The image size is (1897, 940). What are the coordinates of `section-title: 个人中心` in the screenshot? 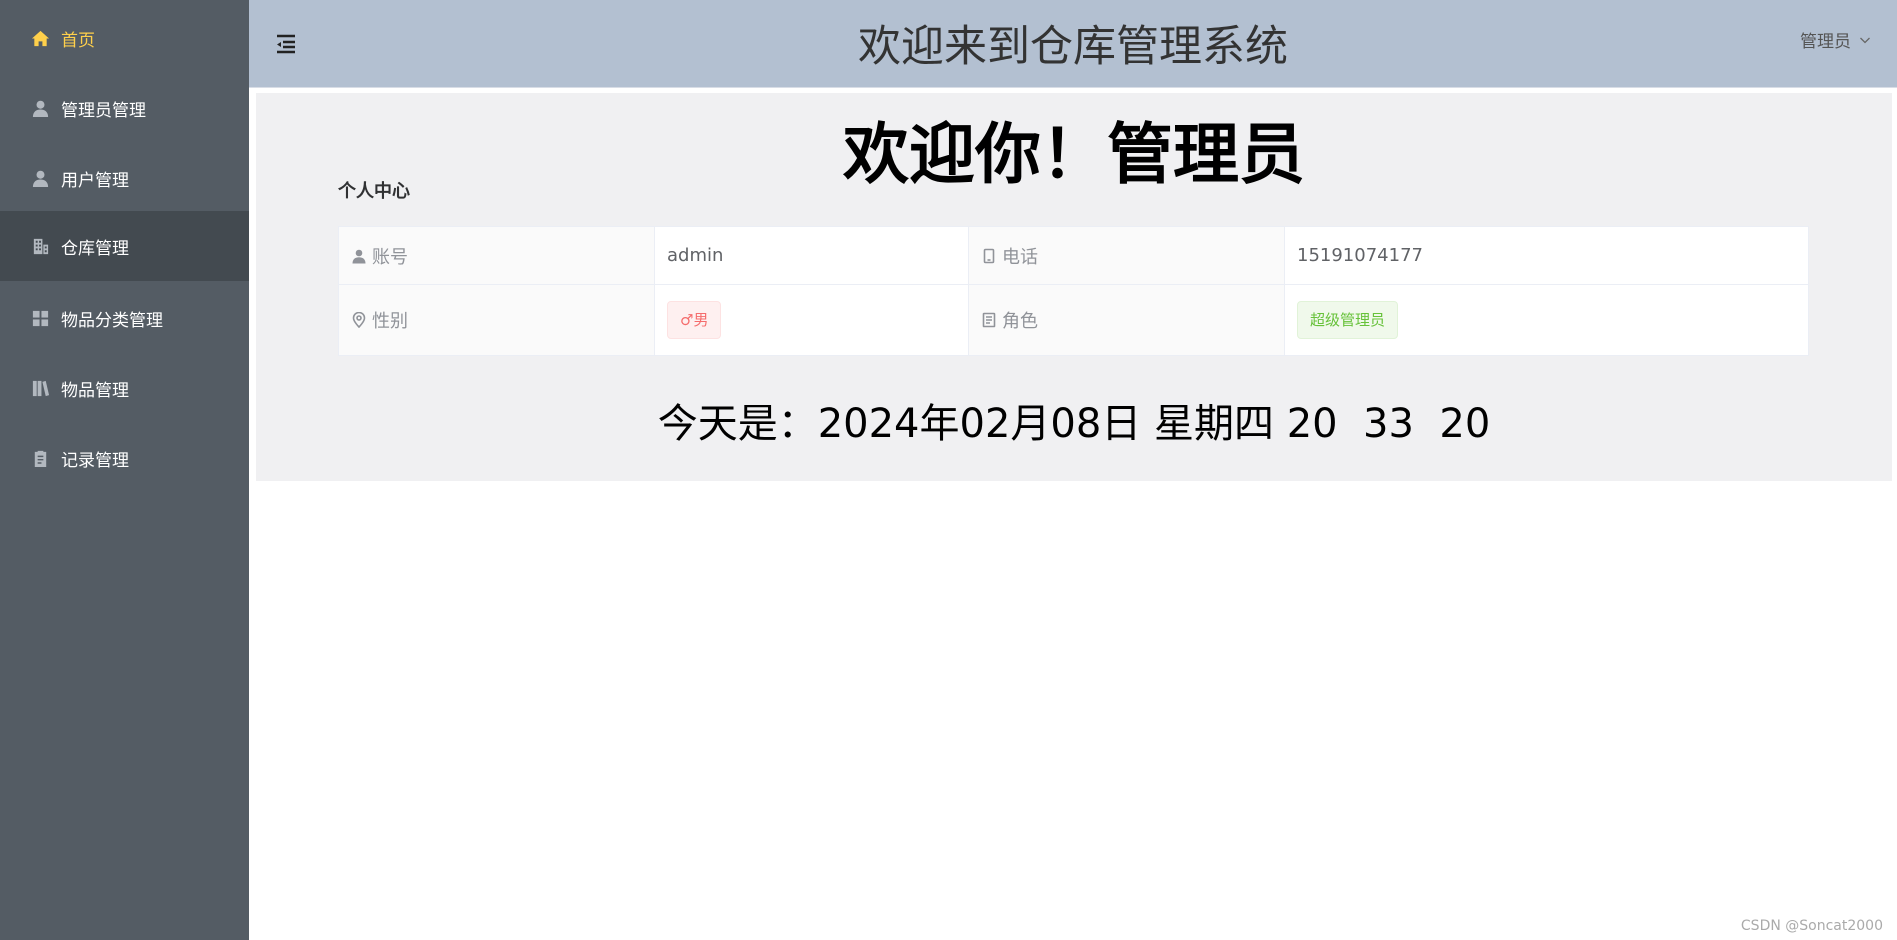 It's located at (374, 191).